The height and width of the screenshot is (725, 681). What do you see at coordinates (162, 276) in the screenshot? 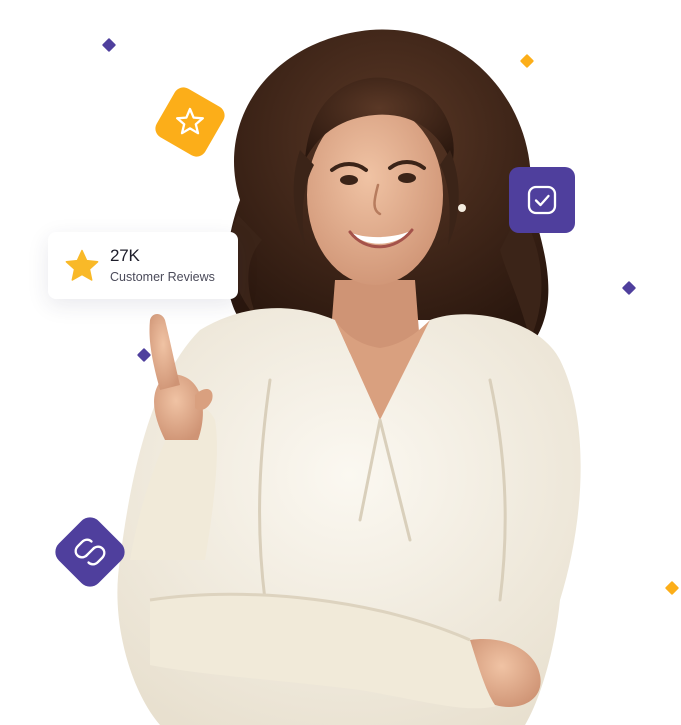
I see `review-label: Customer Reviews` at bounding box center [162, 276].